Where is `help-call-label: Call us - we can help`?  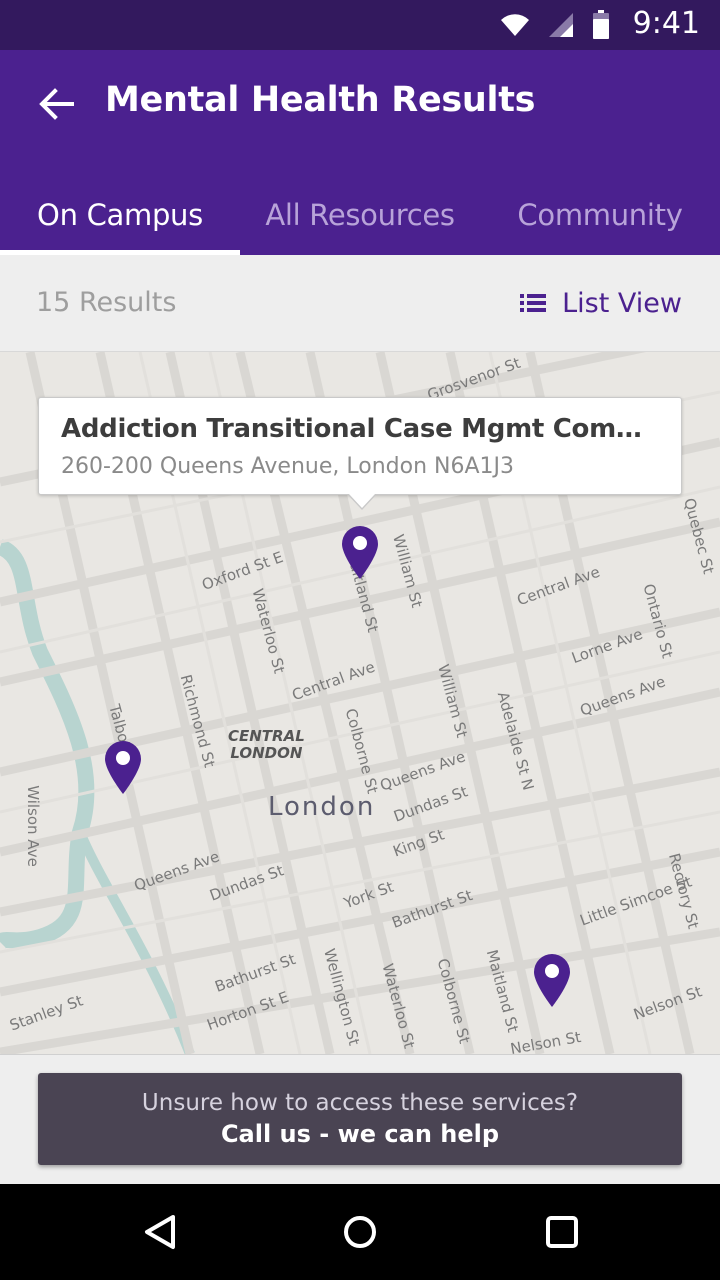 help-call-label: Call us - we can help is located at coordinates (360, 1134).